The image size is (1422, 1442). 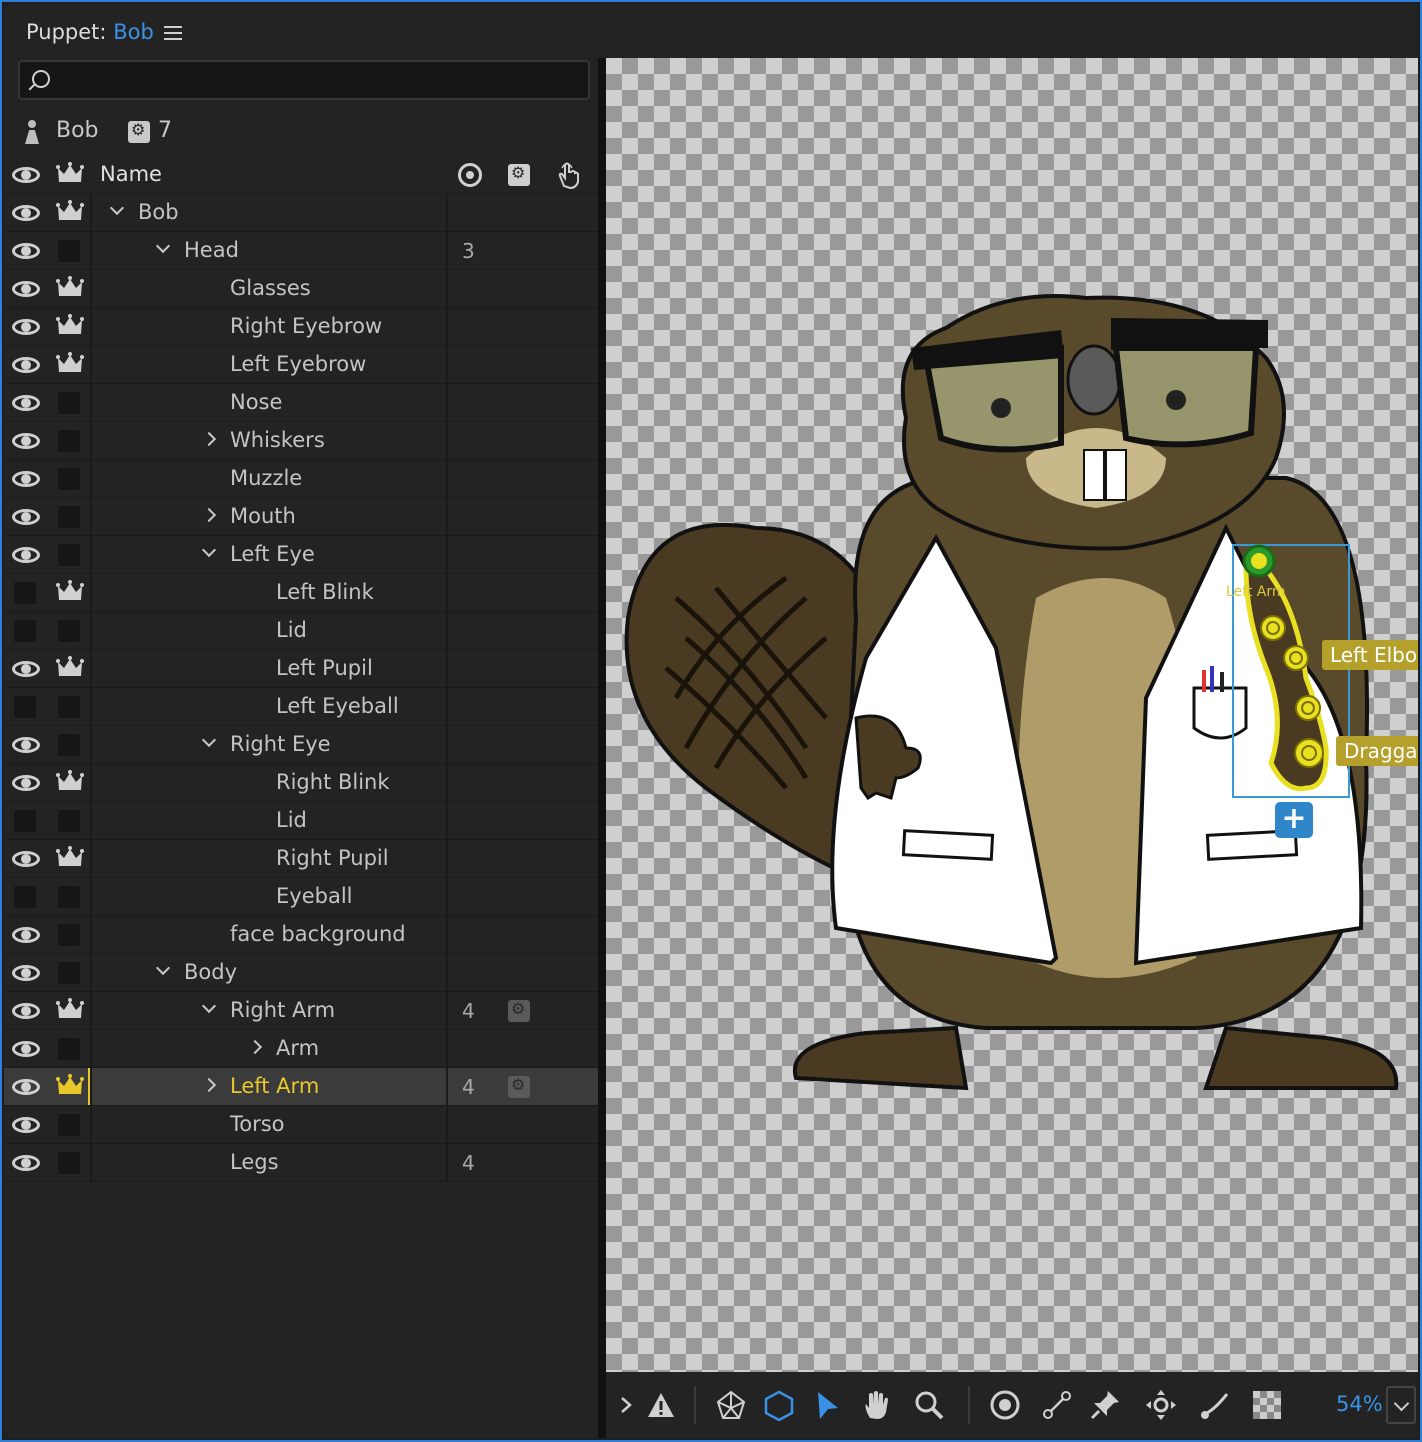 What do you see at coordinates (268, 668) in the screenshot?
I see `layer-name-cell: Left Pupil` at bounding box center [268, 668].